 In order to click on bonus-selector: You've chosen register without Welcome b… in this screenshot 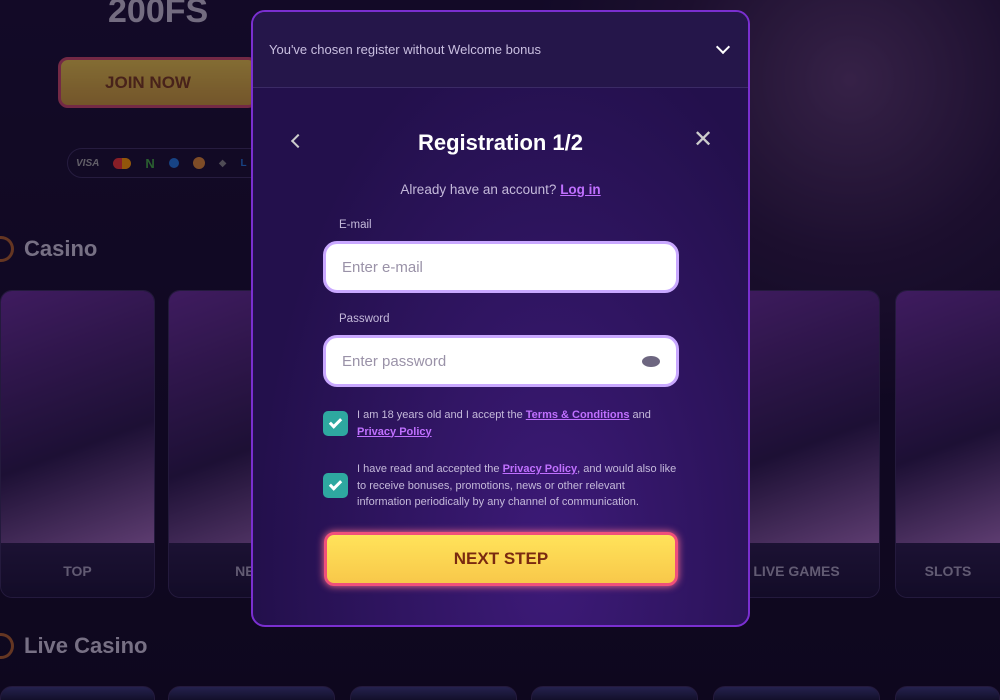, I will do `click(500, 50)`.